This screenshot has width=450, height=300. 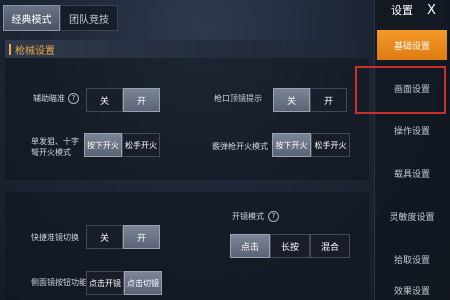 I want to click on section-accent-bar, so click(x=10, y=49).